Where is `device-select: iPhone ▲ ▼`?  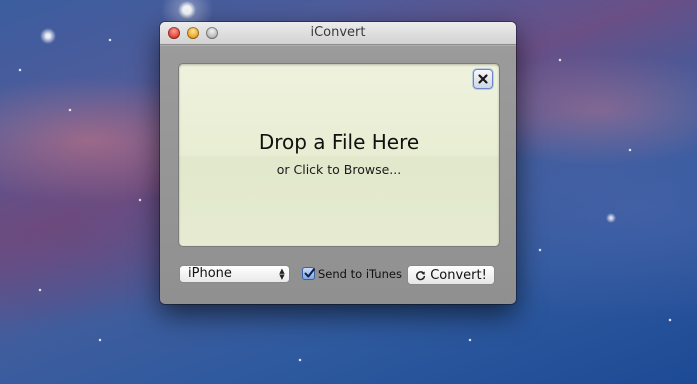
device-select: iPhone ▲ ▼ is located at coordinates (234, 274).